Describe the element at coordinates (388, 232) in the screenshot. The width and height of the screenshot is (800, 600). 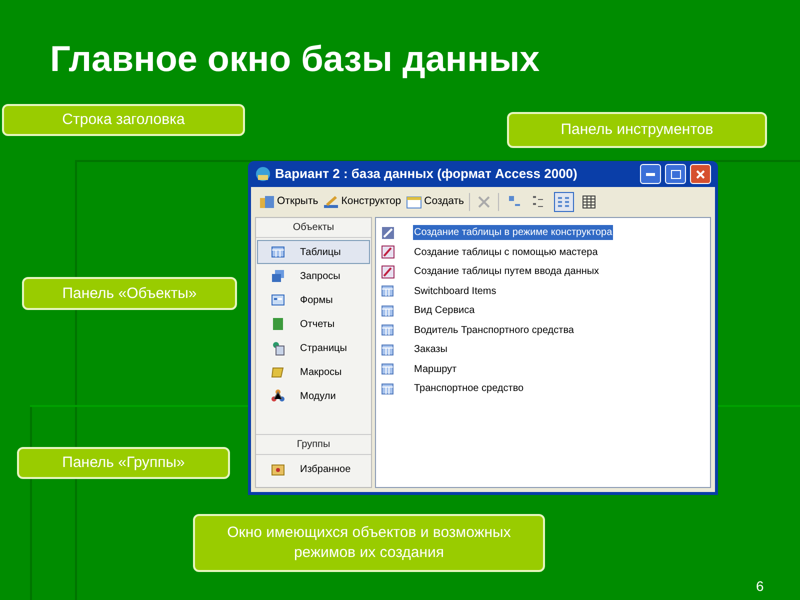
I see `design-icon` at that location.